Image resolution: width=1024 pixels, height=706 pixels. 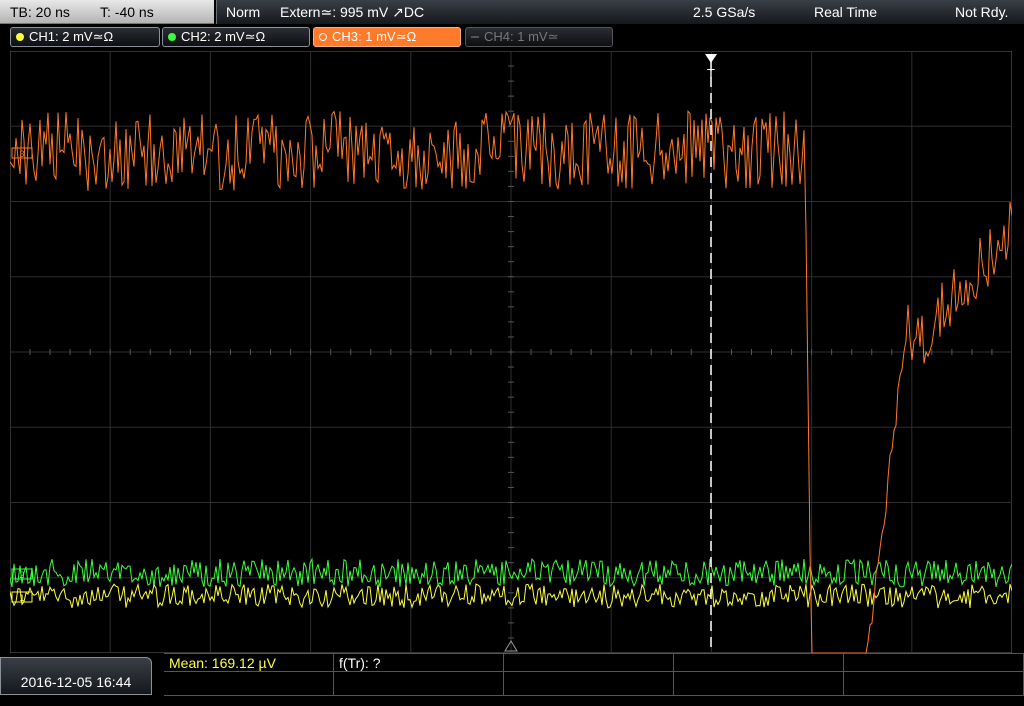 I want to click on channel-3-color-icon, so click(x=323, y=37).